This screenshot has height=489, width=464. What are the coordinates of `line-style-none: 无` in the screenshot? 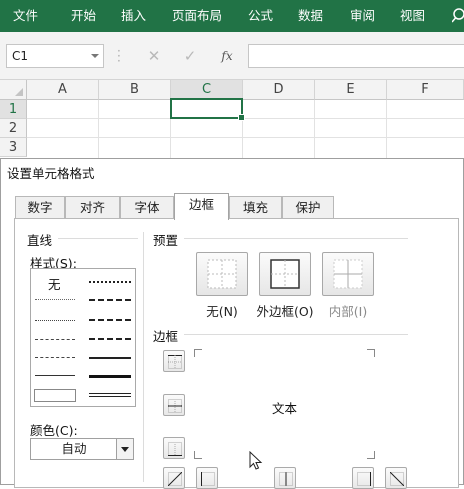 It's located at (54, 283).